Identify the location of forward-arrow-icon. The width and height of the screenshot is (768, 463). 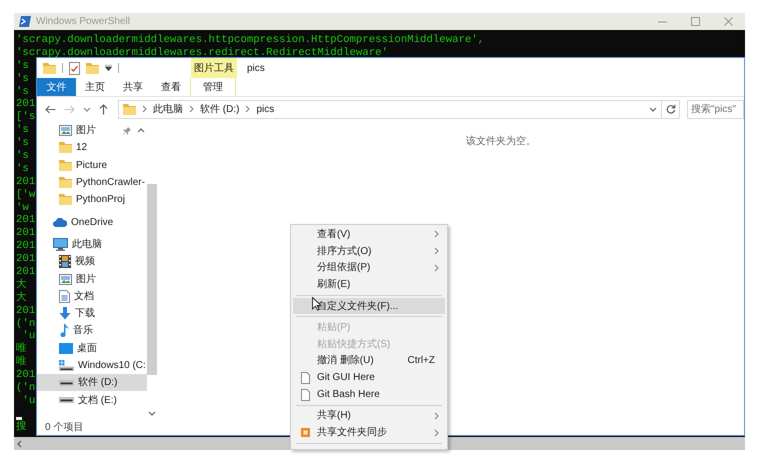
(69, 109).